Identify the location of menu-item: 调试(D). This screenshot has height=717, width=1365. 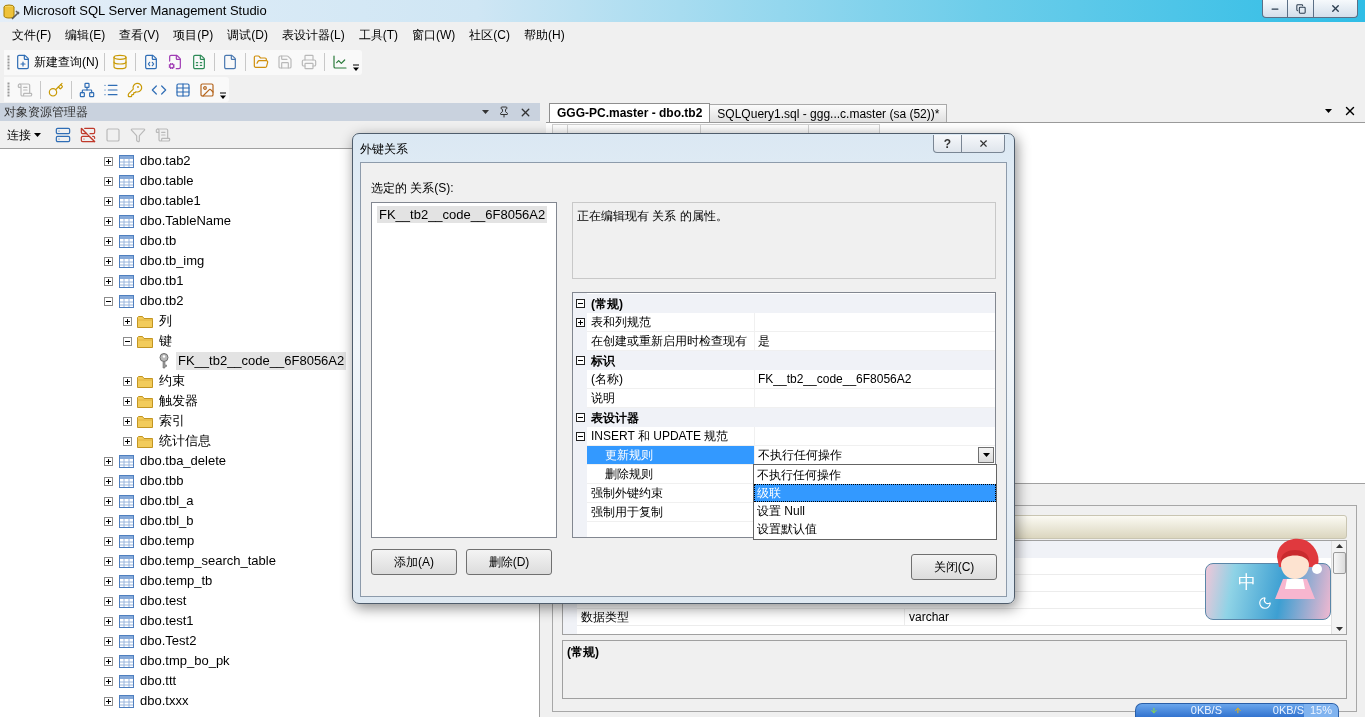
(247, 35).